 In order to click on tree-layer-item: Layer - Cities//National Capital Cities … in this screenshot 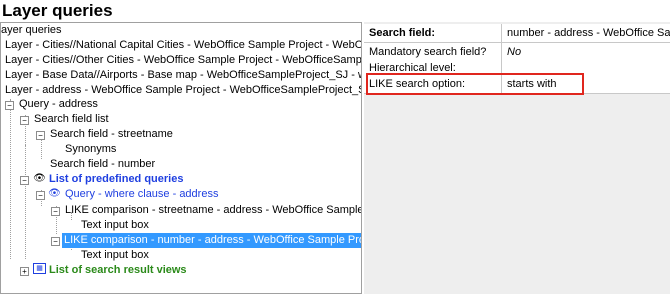, I will do `click(183, 45)`.